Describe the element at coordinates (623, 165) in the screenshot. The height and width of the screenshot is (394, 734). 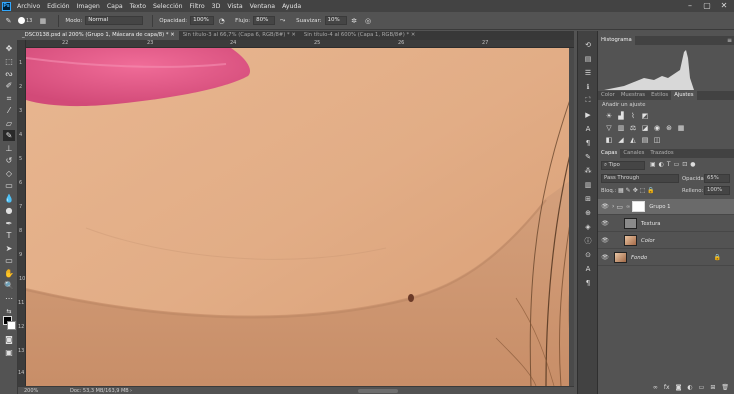
I see `layer-filter-select: ⌕ Tipo` at that location.